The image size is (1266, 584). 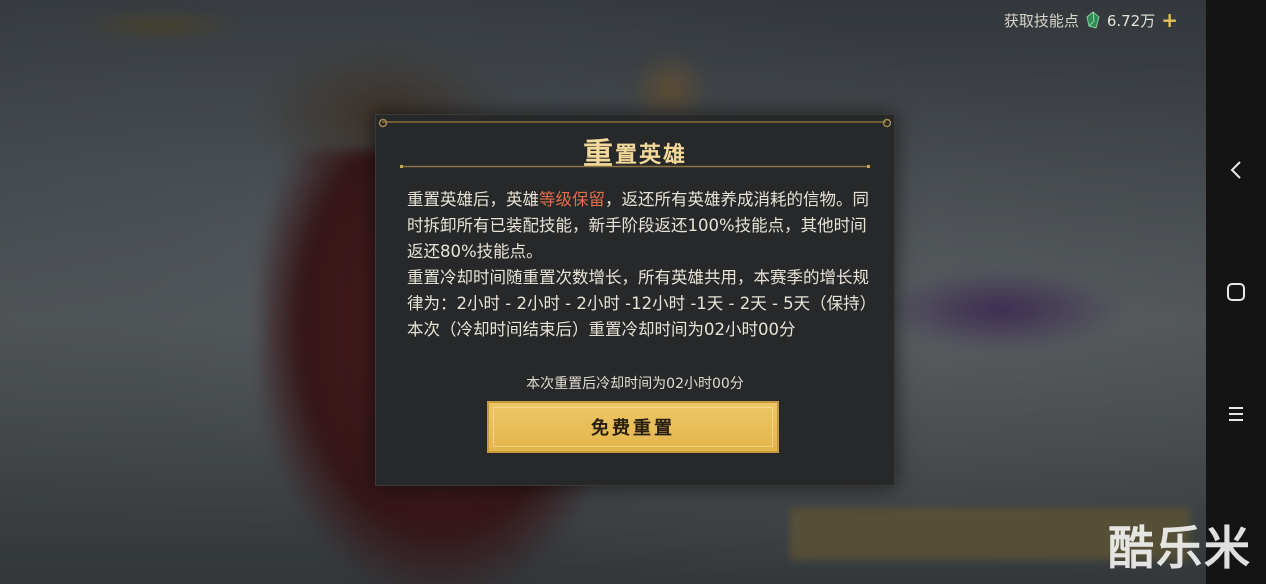 I want to click on system-navigation-bar, so click(x=1236, y=292).